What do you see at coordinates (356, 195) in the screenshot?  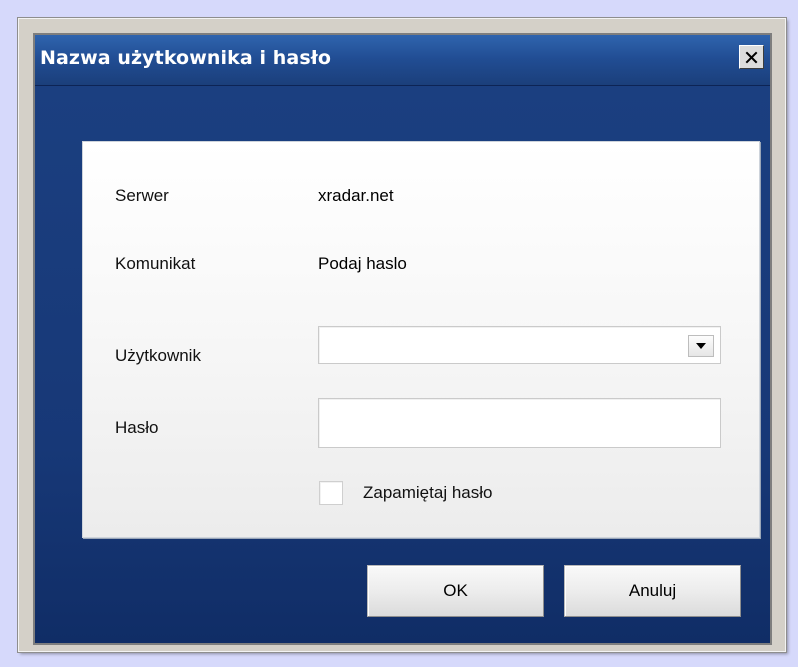 I see `server-value: xradar.net` at bounding box center [356, 195].